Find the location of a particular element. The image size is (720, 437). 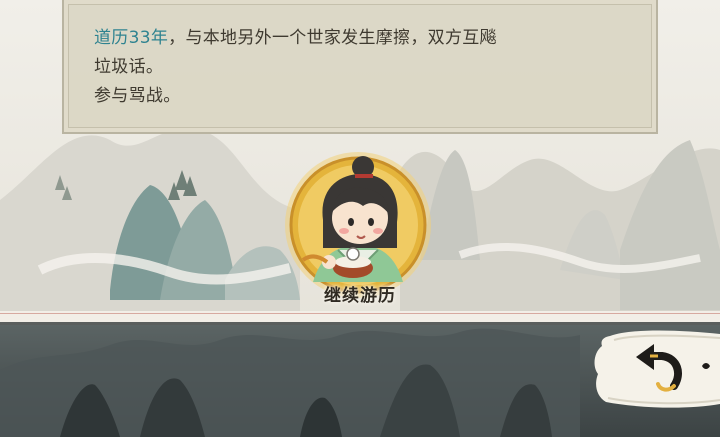

continue-travel-label: 继续游历 is located at coordinates (360, 296).